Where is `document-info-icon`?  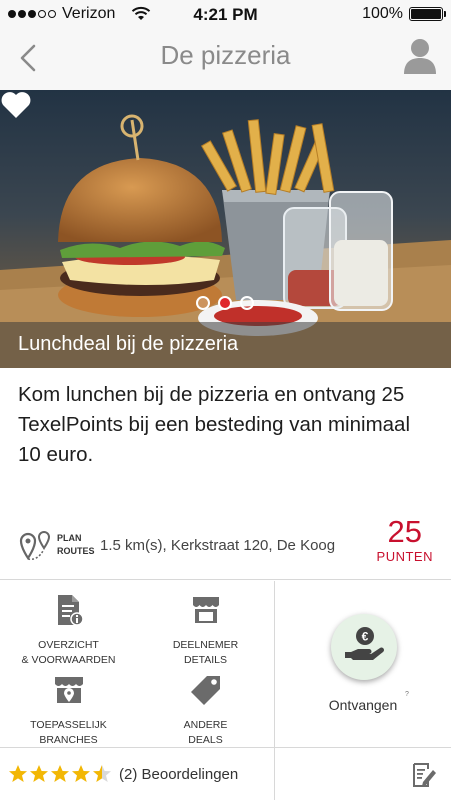
document-info-icon is located at coordinates (70, 610).